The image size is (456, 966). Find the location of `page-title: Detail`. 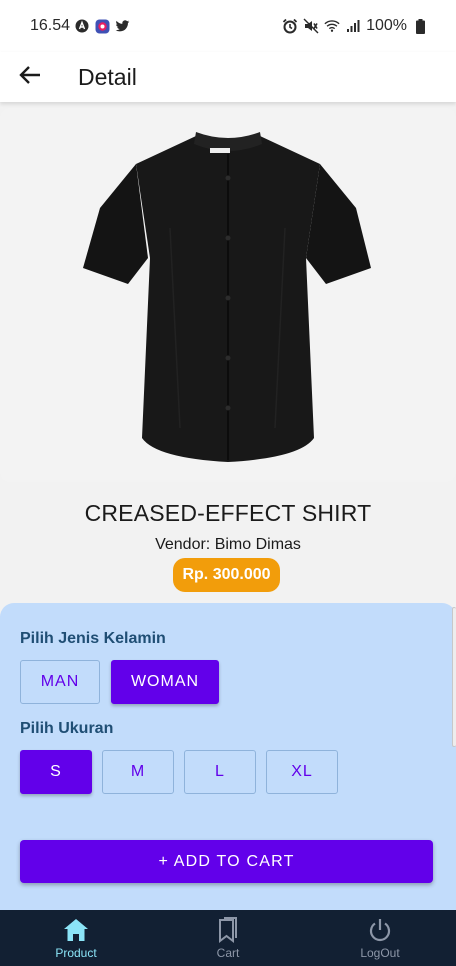

page-title: Detail is located at coordinates (107, 76).